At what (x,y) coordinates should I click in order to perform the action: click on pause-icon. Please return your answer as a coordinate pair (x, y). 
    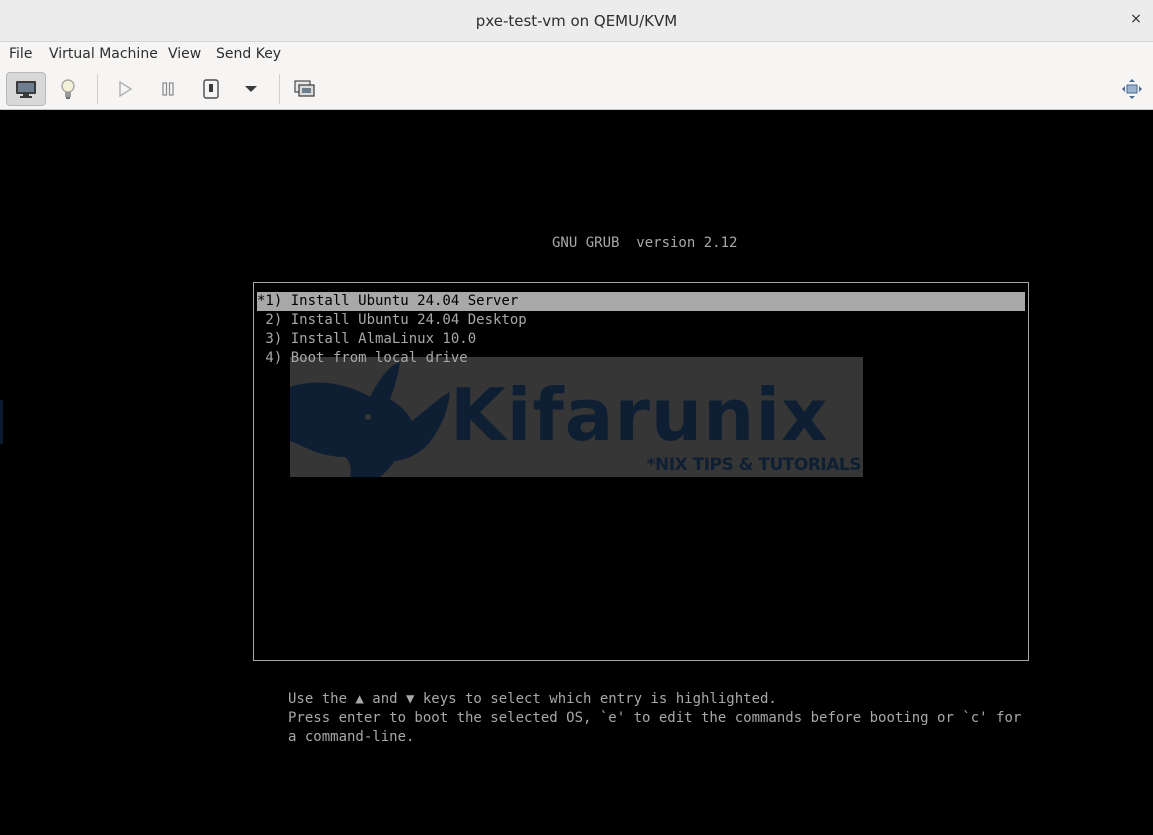
    Looking at the image, I should click on (168, 89).